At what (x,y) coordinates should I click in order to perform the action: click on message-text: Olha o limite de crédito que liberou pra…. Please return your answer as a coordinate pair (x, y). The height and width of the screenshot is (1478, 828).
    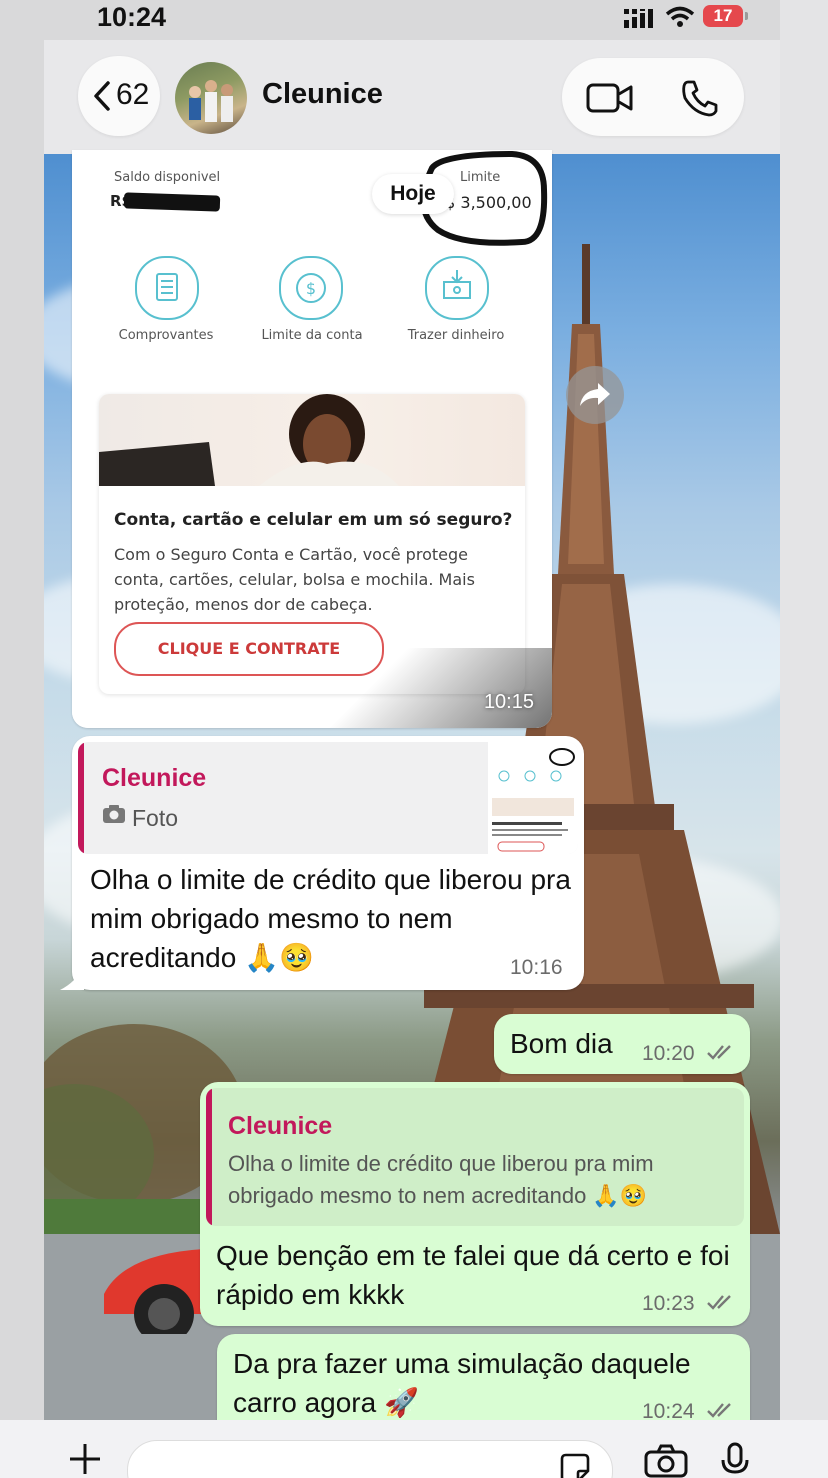
    Looking at the image, I should click on (330, 918).